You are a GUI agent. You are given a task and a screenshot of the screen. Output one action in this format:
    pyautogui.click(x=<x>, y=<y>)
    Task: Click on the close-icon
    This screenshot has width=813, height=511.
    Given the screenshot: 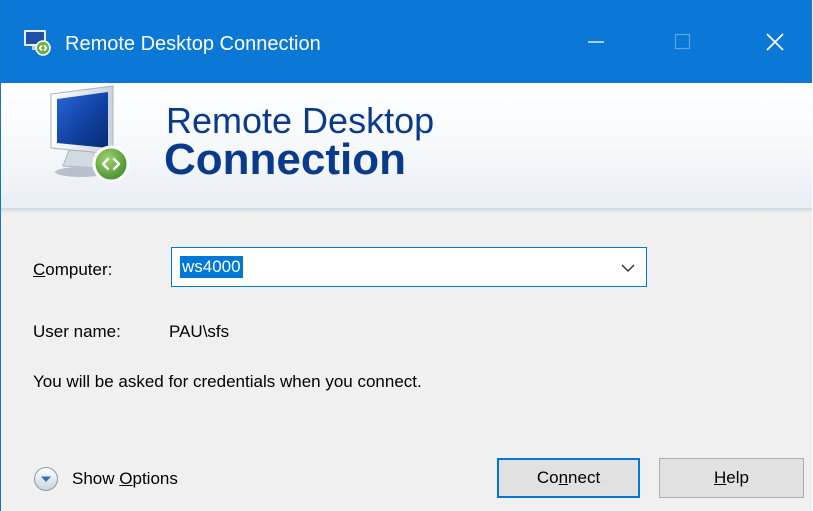 What is the action you would take?
    pyautogui.click(x=775, y=42)
    